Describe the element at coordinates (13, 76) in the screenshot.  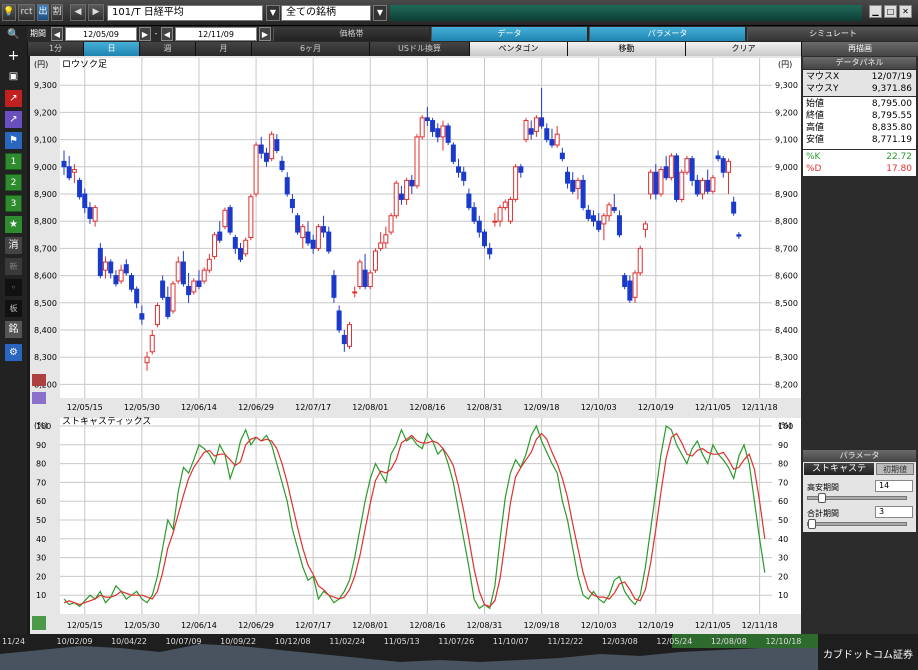
I see `camera-icon: ▣` at that location.